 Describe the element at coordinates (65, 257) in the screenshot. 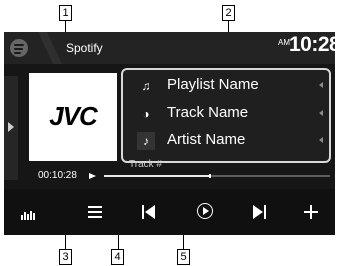

I see `callout-3: 3` at that location.